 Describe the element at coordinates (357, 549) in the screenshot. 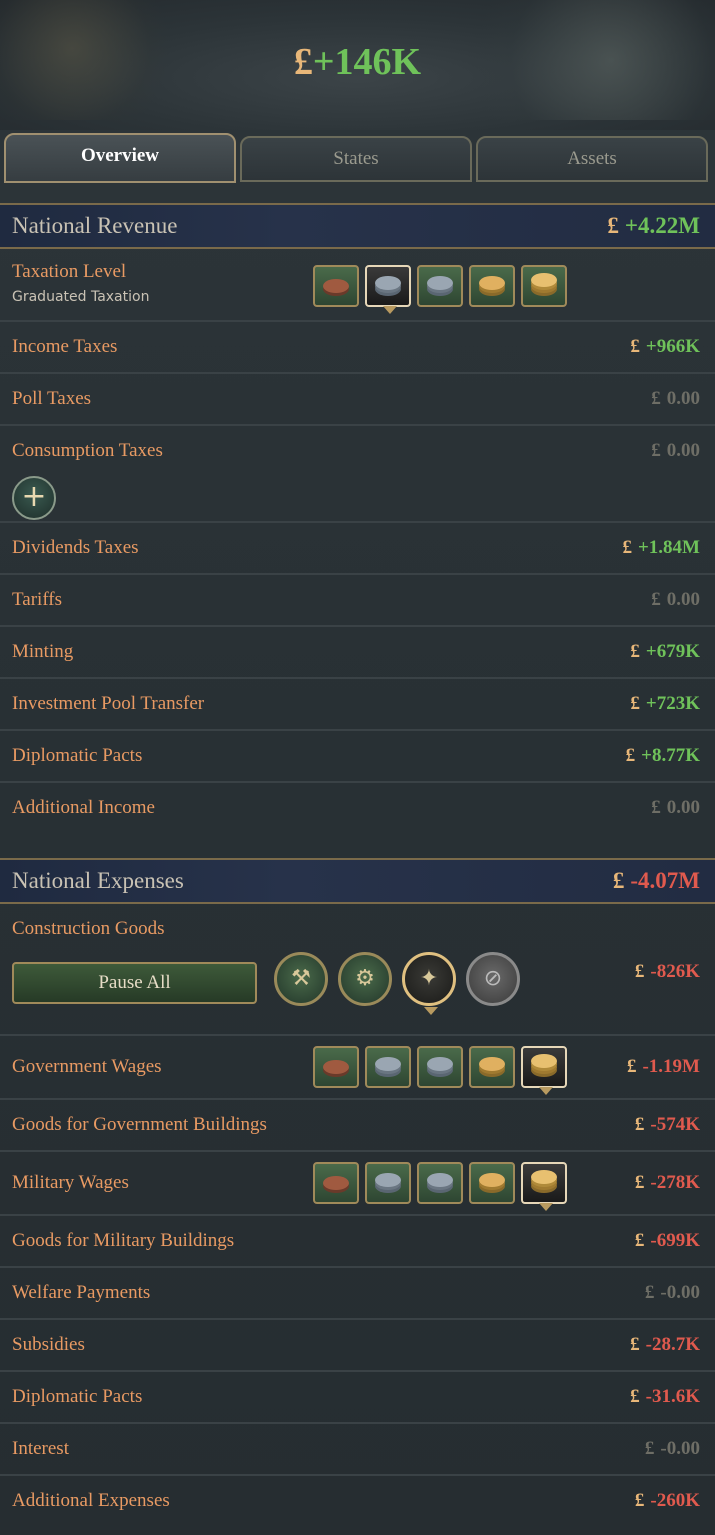

I see `revenue-row: Dividends Taxes £ +1.84M` at that location.